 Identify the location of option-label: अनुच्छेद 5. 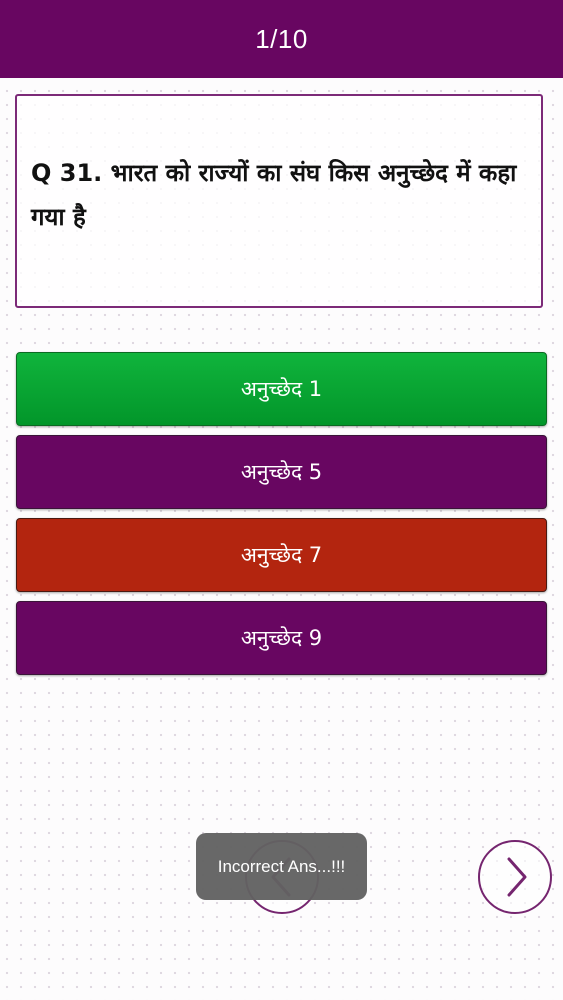
(281, 472).